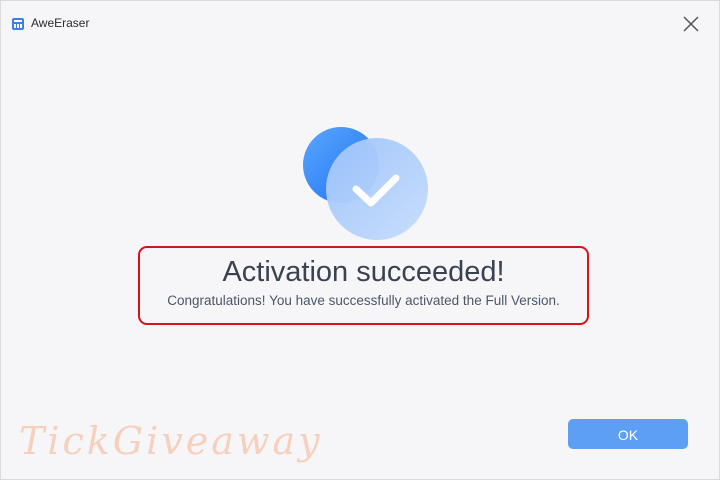 This screenshot has width=720, height=480. Describe the element at coordinates (366, 185) in the screenshot. I see `success-illustration` at that location.